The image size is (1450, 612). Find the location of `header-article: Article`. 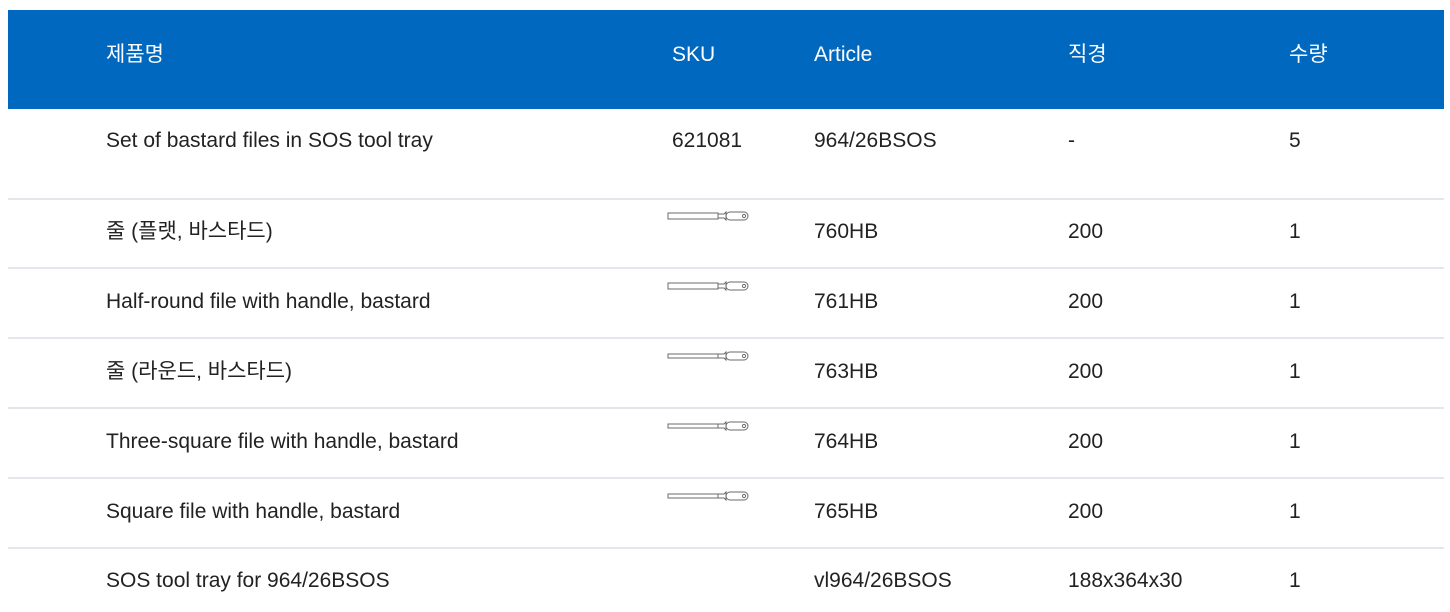

header-article: Article is located at coordinates (843, 55).